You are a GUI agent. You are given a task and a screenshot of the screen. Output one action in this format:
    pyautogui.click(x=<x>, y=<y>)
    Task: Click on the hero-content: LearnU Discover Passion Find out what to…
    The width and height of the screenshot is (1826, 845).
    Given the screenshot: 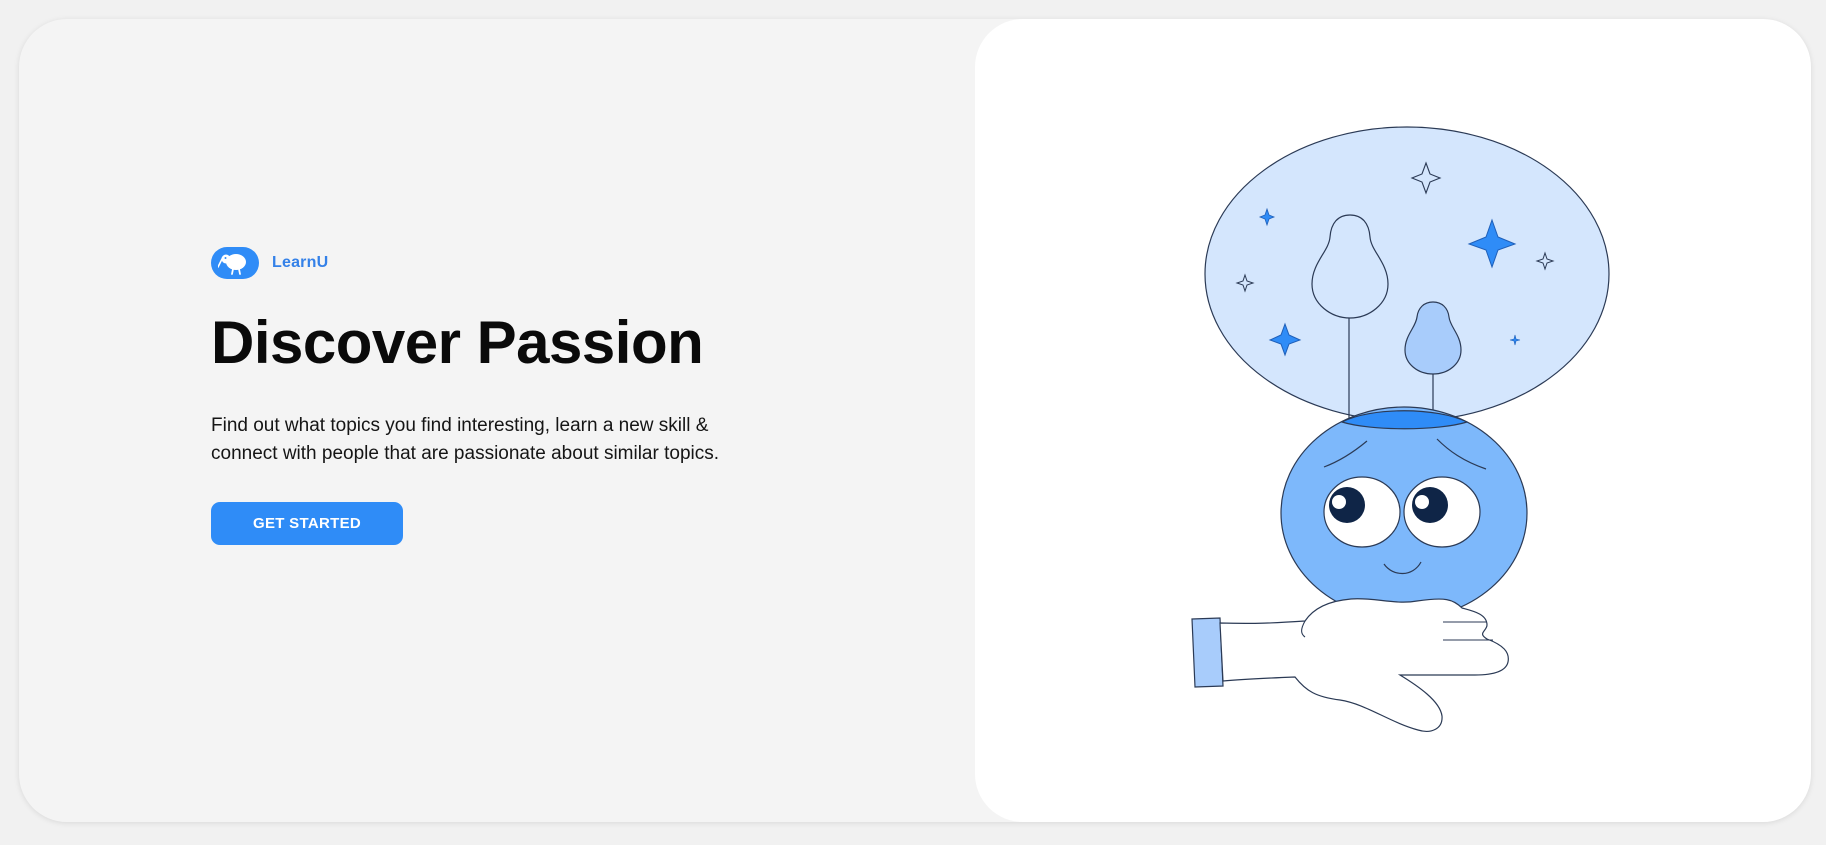 What is the action you would take?
    pyautogui.click(x=491, y=395)
    